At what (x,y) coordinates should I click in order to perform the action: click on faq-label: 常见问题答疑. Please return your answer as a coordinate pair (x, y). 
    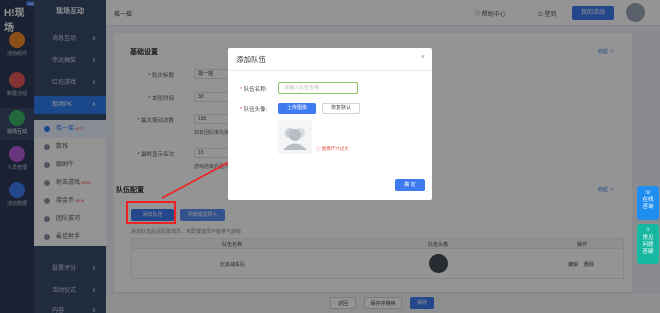
    Looking at the image, I should click on (648, 245).